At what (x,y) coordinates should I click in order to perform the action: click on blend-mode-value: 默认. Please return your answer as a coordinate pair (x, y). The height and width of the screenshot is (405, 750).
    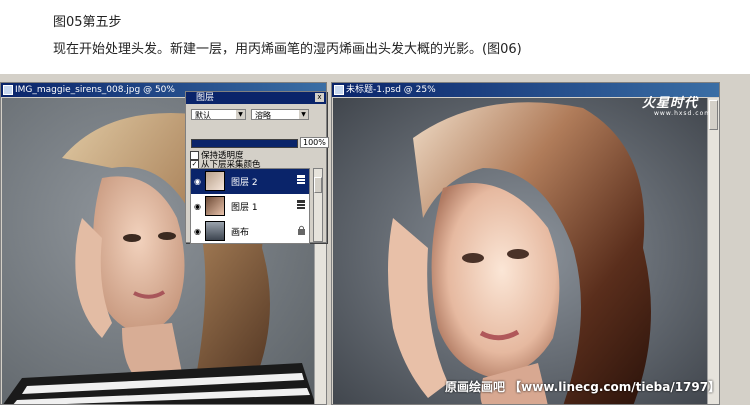
    Looking at the image, I should click on (203, 115).